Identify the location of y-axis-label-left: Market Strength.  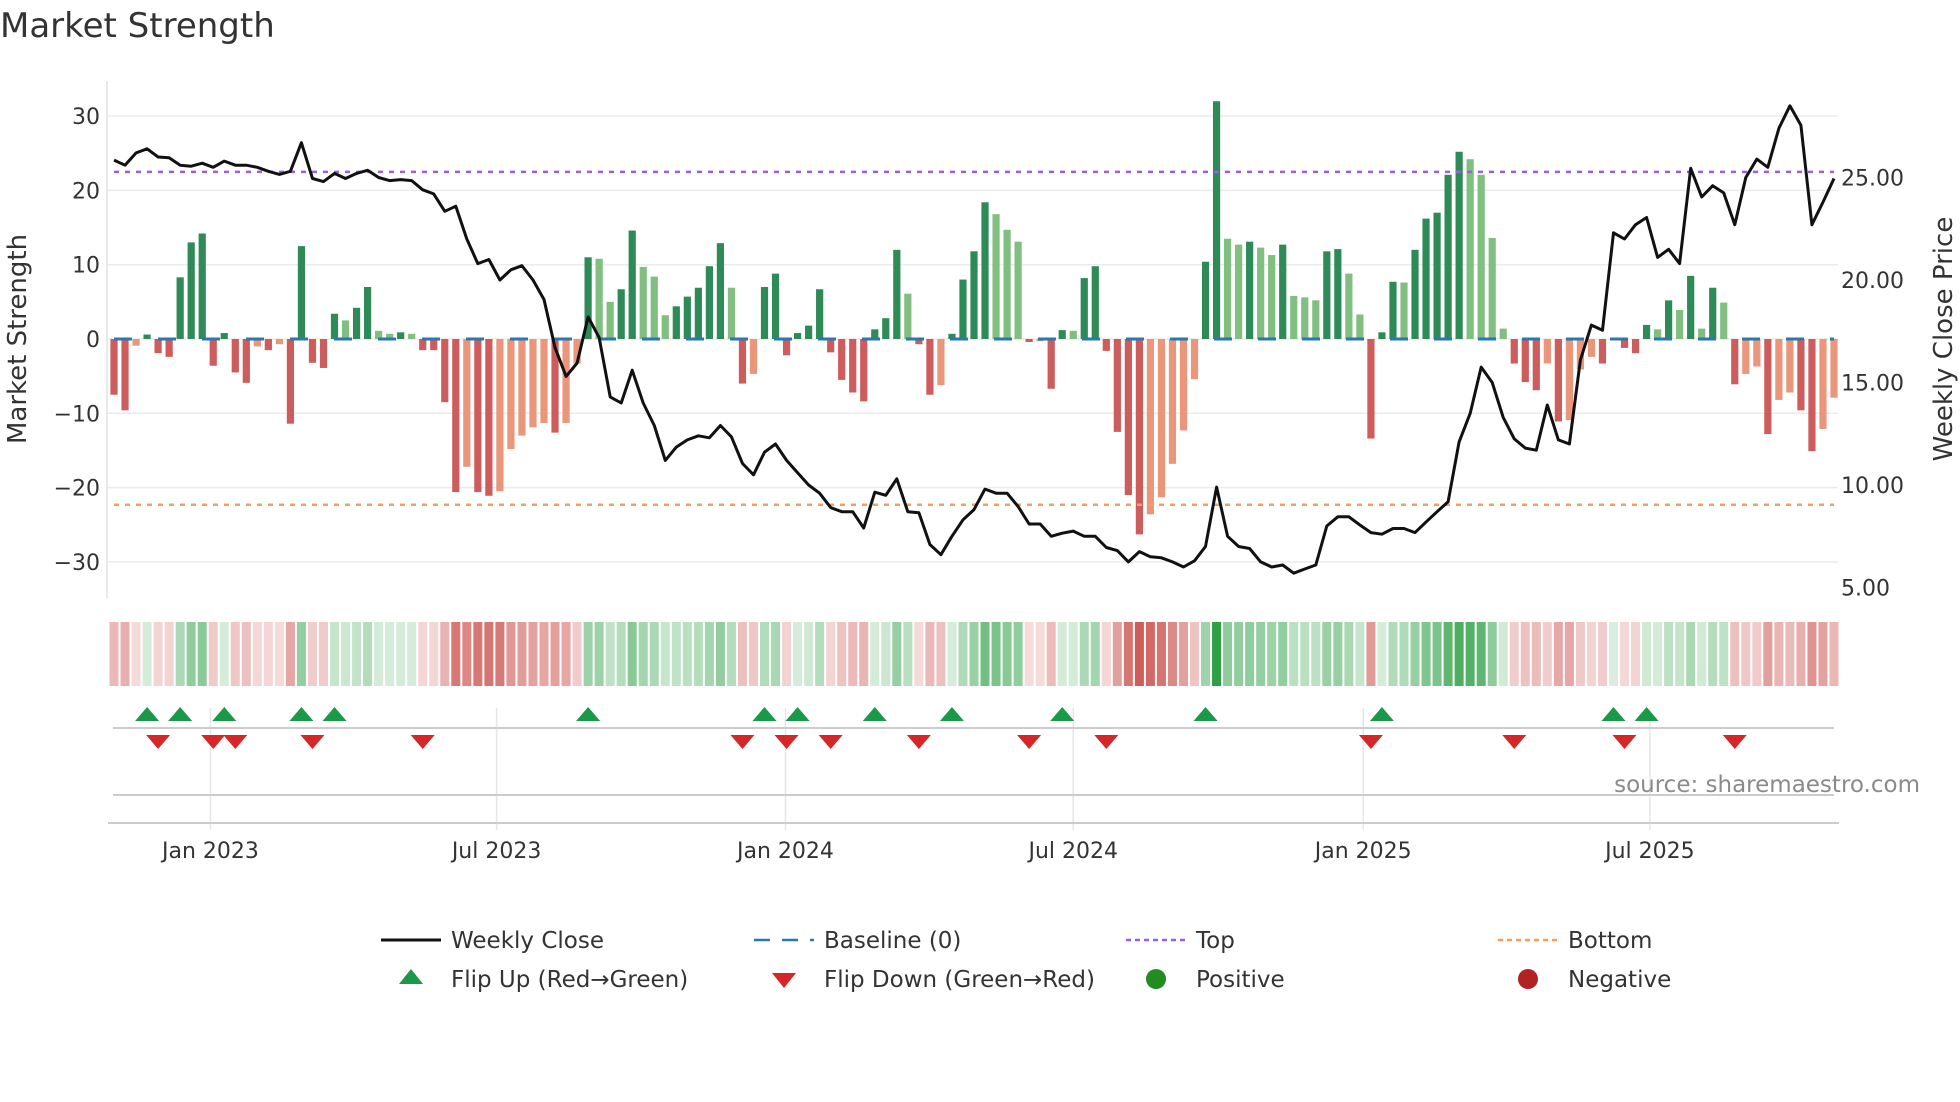
(18, 339).